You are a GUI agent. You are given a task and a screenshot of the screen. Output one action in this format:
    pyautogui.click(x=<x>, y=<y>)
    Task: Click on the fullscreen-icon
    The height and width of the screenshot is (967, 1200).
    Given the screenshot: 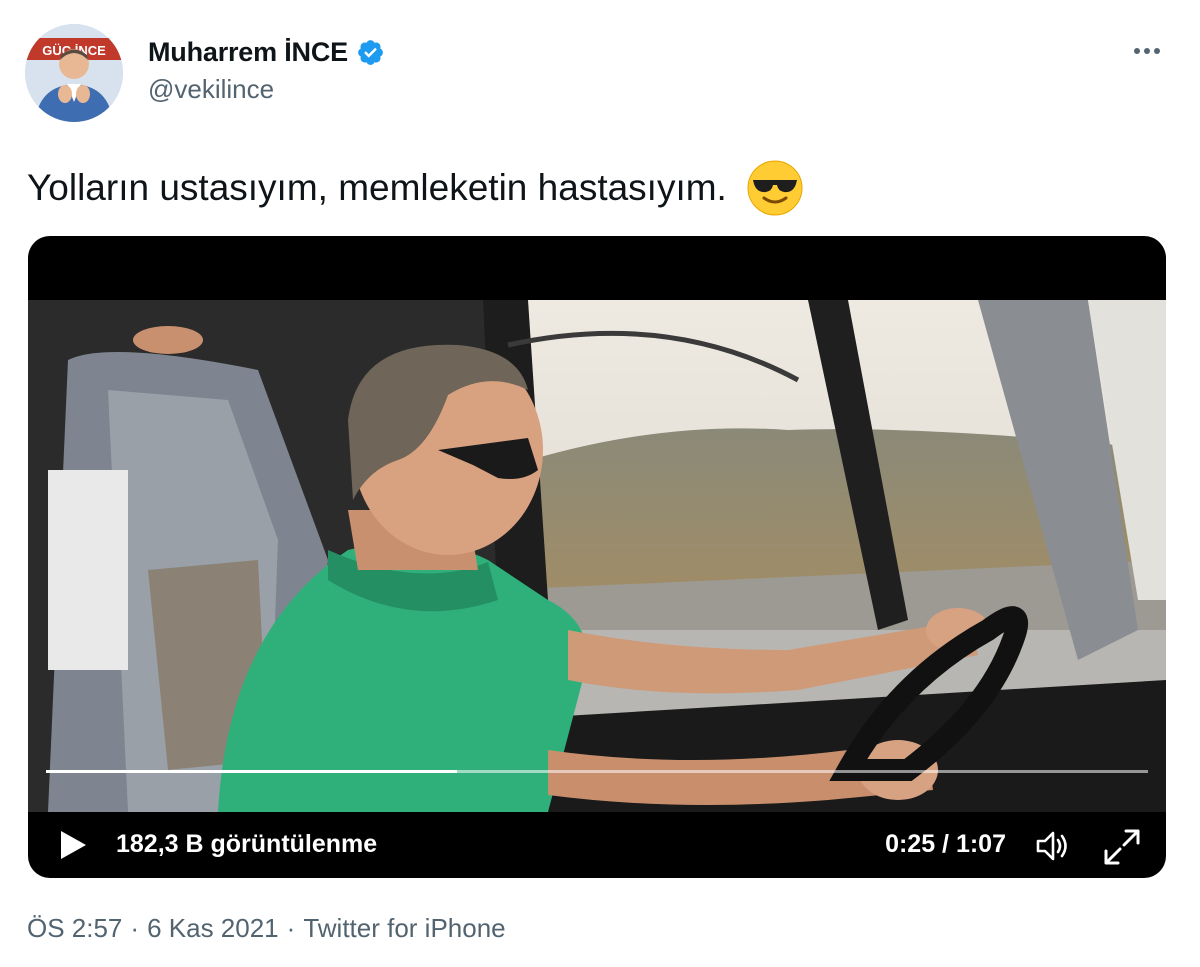 What is the action you would take?
    pyautogui.click(x=1122, y=847)
    